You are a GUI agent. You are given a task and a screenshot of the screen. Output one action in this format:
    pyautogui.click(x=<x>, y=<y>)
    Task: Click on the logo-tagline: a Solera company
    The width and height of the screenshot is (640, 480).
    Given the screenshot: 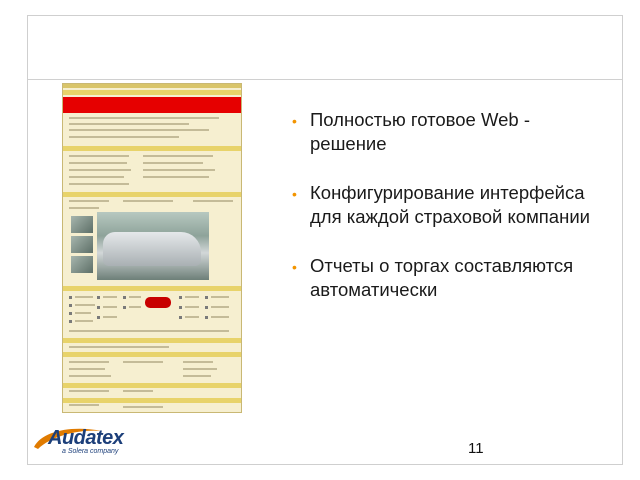 What is the action you would take?
    pyautogui.click(x=90, y=451)
    